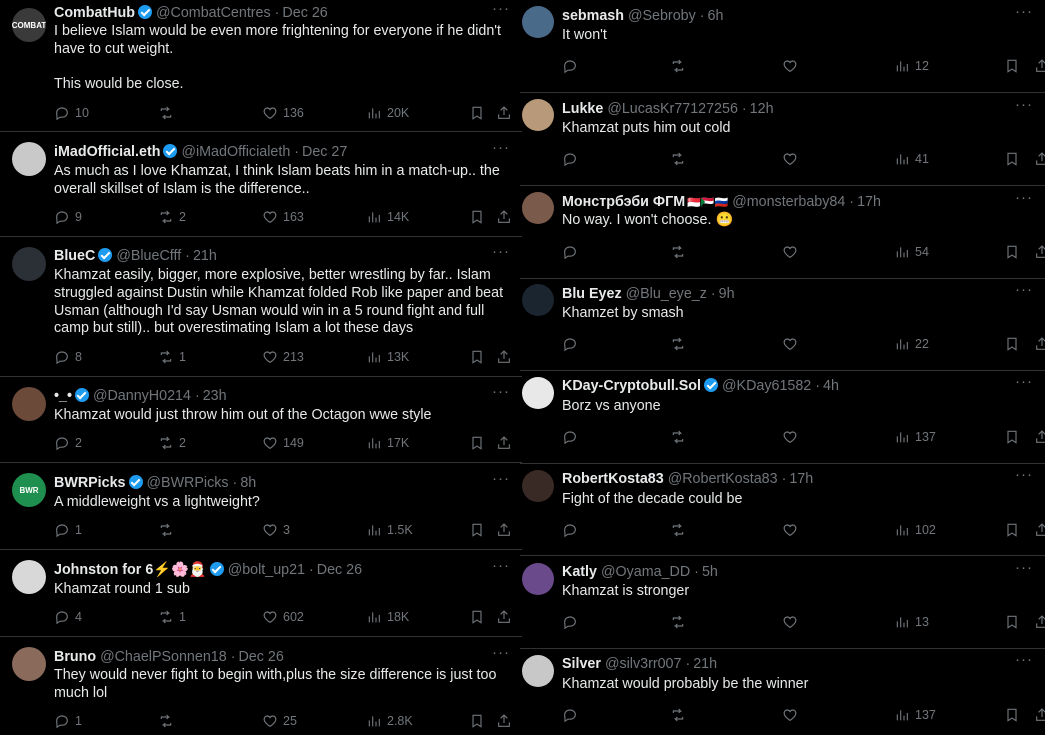 The width and height of the screenshot is (1045, 735). I want to click on views-button: 17K, so click(387, 443).